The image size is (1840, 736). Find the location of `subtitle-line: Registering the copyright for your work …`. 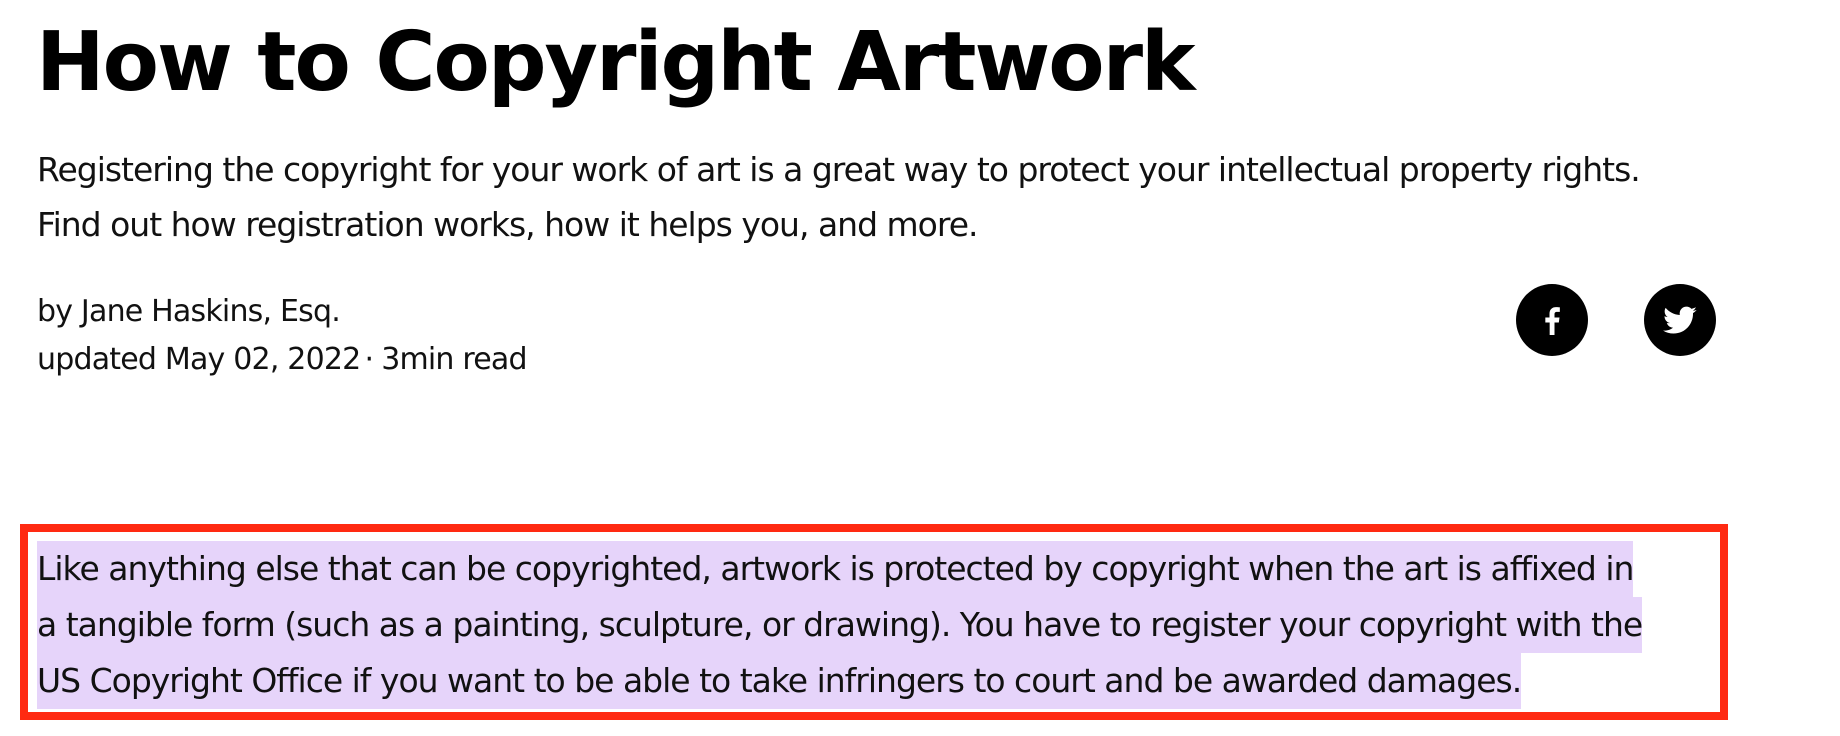

subtitle-line: Registering the copyright for your work … is located at coordinates (839, 169).